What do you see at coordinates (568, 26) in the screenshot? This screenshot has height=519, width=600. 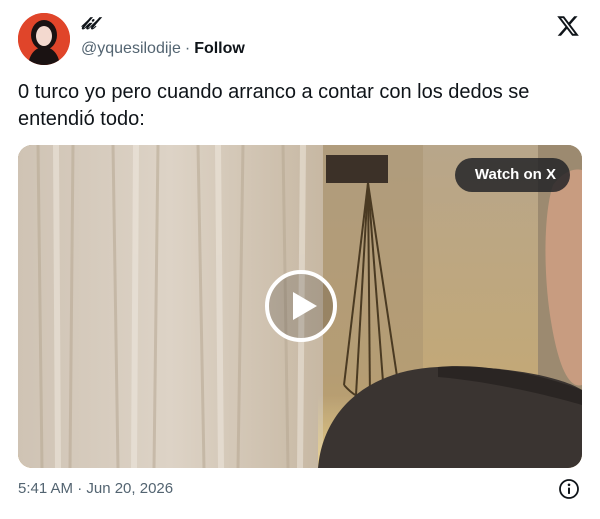 I see `x-logo-icon` at bounding box center [568, 26].